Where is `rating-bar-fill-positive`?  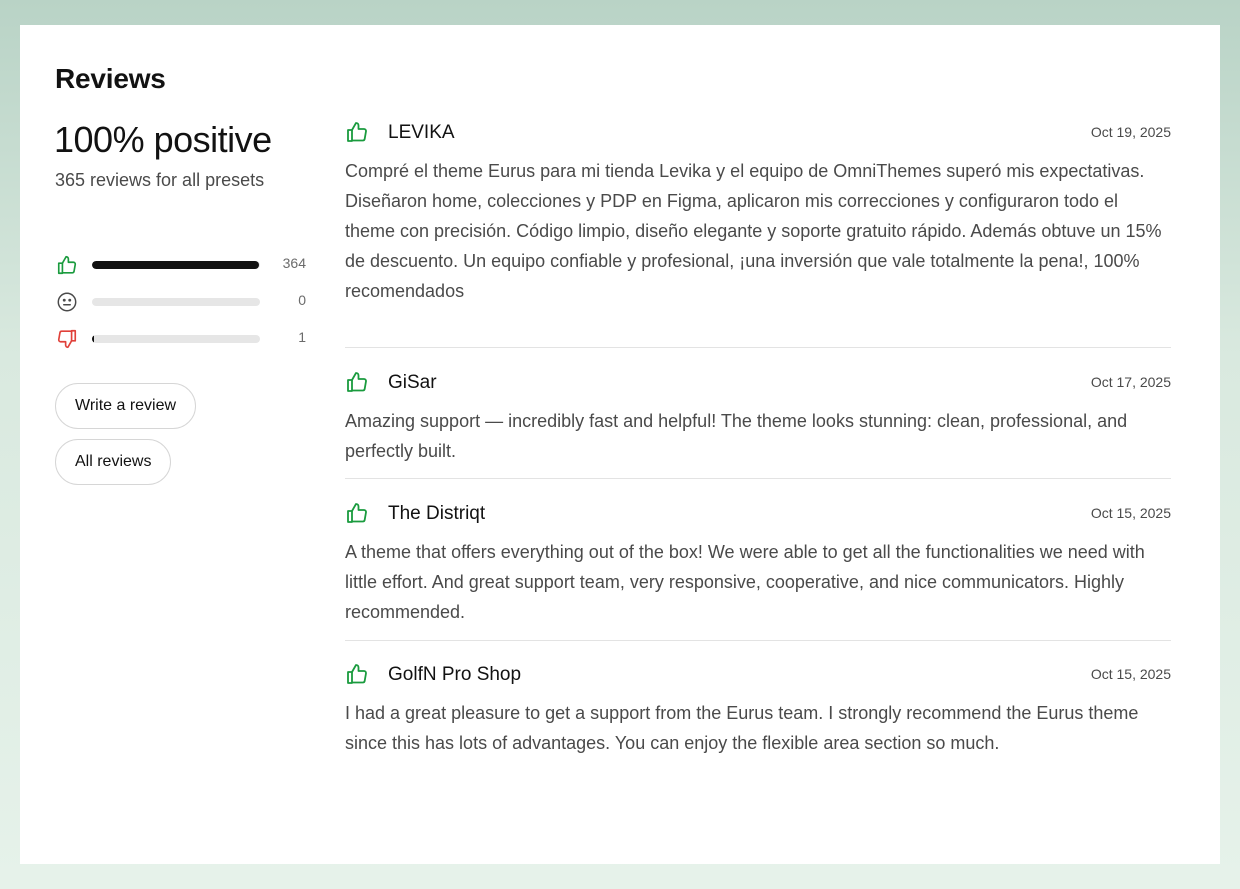 rating-bar-fill-positive is located at coordinates (176, 265).